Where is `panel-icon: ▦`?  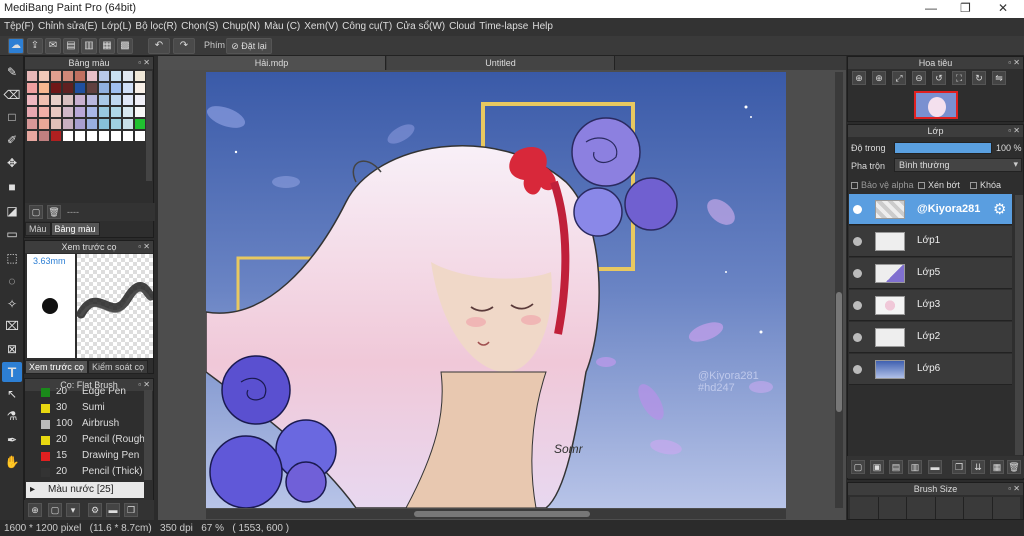 panel-icon: ▦ is located at coordinates (107, 46).